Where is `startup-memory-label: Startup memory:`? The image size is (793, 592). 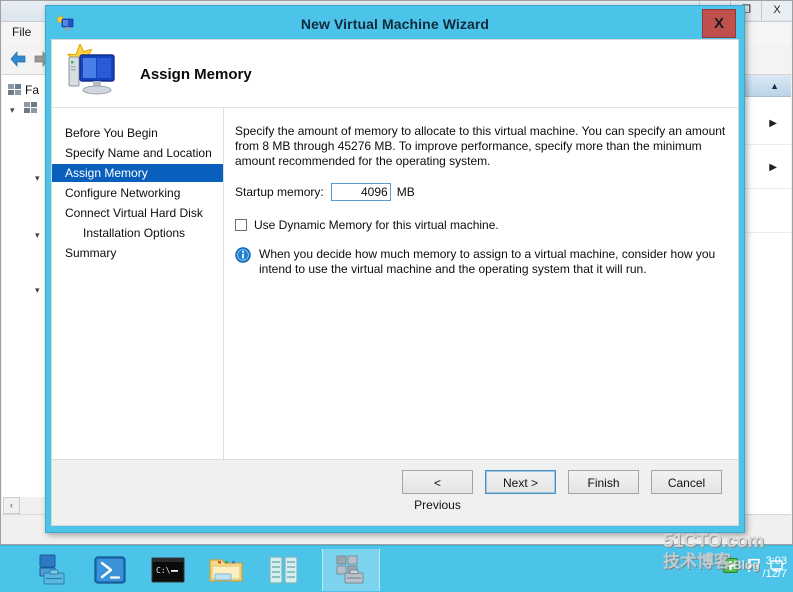 startup-memory-label: Startup memory: is located at coordinates (279, 192).